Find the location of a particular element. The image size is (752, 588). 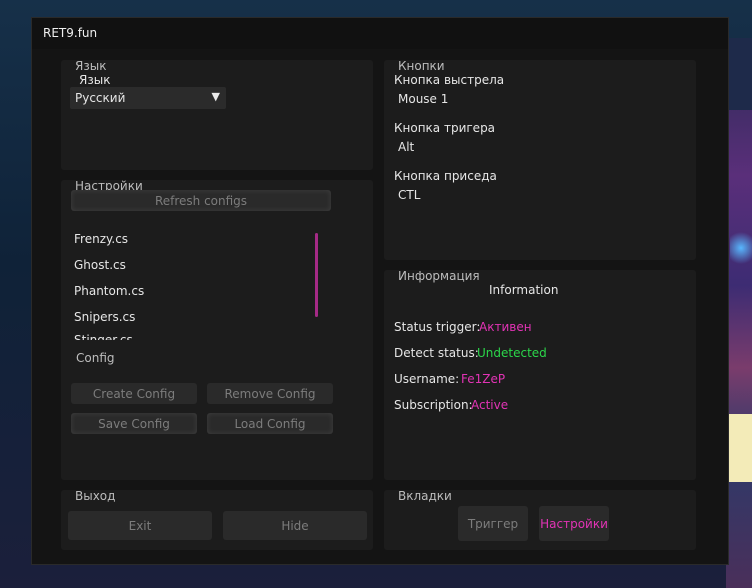

load-config-button: Load Config is located at coordinates (270, 423).